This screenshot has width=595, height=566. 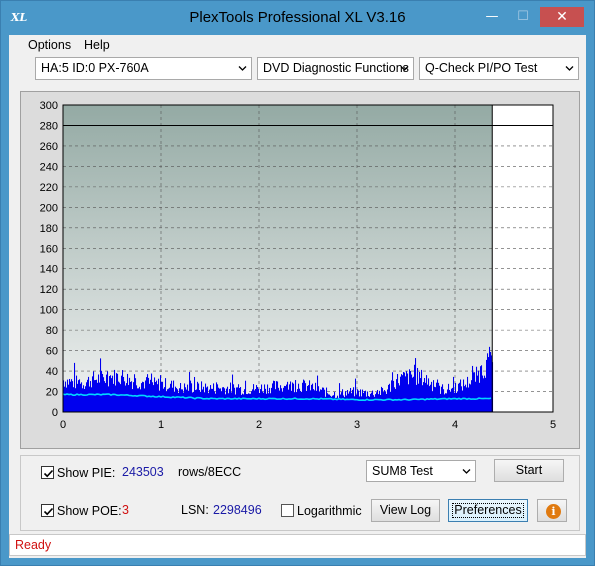 I want to click on info-icon: i, so click(x=553, y=511).